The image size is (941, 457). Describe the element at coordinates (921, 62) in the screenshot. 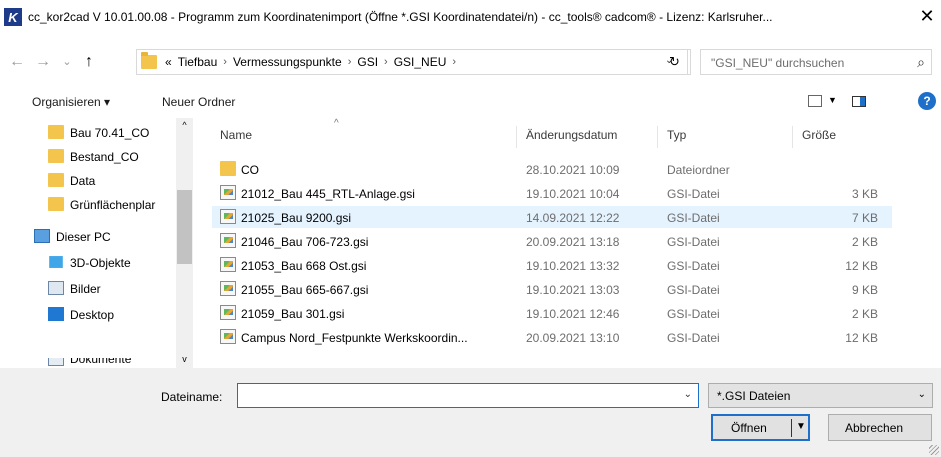

I see `search-icon: ⌕` at that location.